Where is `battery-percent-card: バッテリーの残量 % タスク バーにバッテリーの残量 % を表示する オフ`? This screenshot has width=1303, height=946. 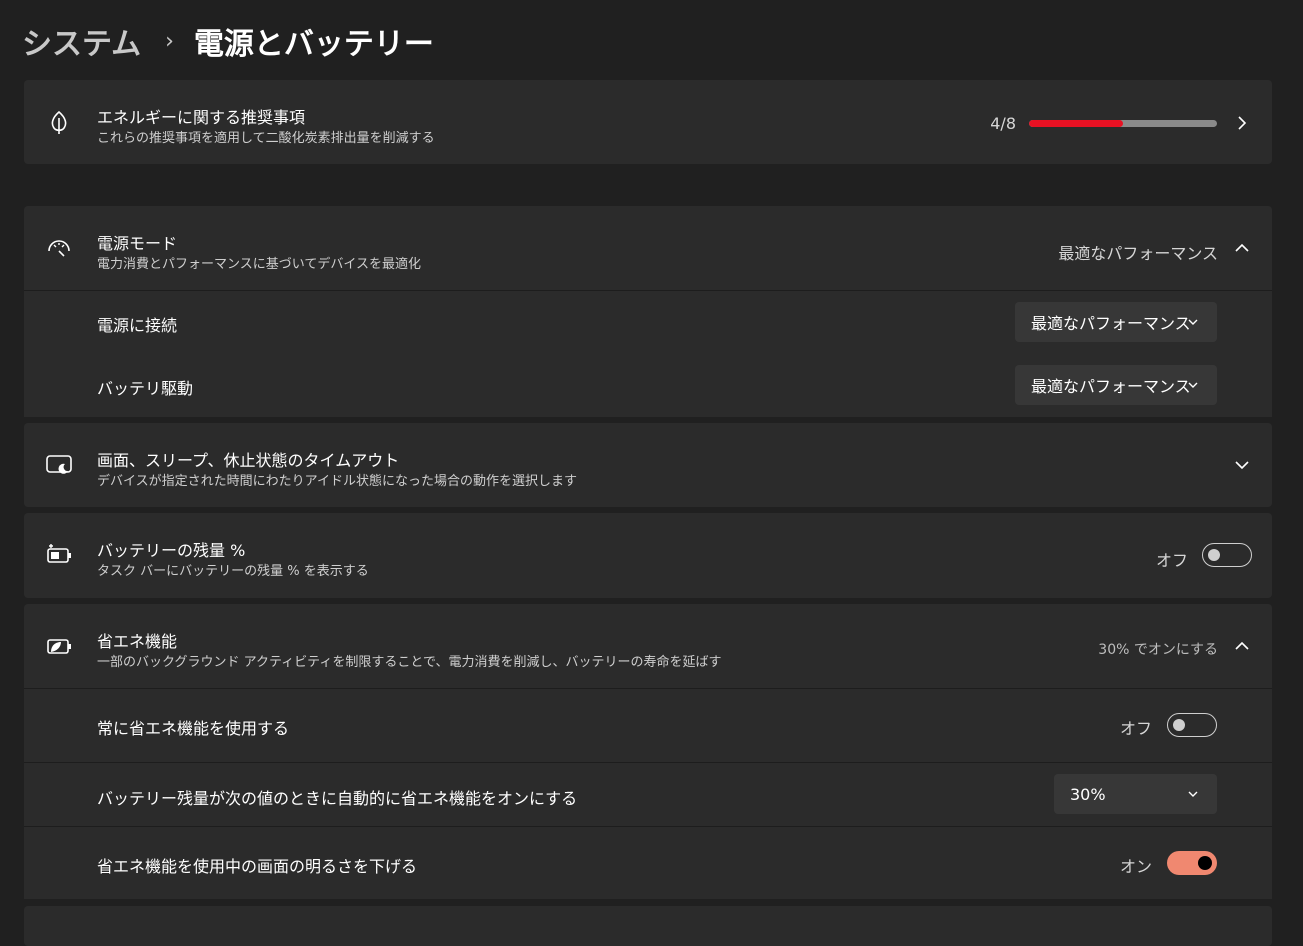
battery-percent-card: バッテリーの残量 % タスク バーにバッテリーの残量 % を表示する オフ is located at coordinates (648, 555).